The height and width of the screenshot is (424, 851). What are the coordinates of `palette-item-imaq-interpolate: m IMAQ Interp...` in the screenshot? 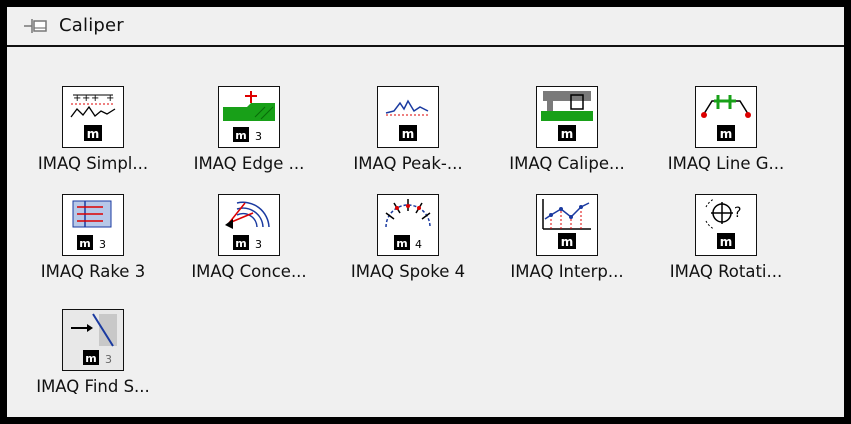 It's located at (567, 237).